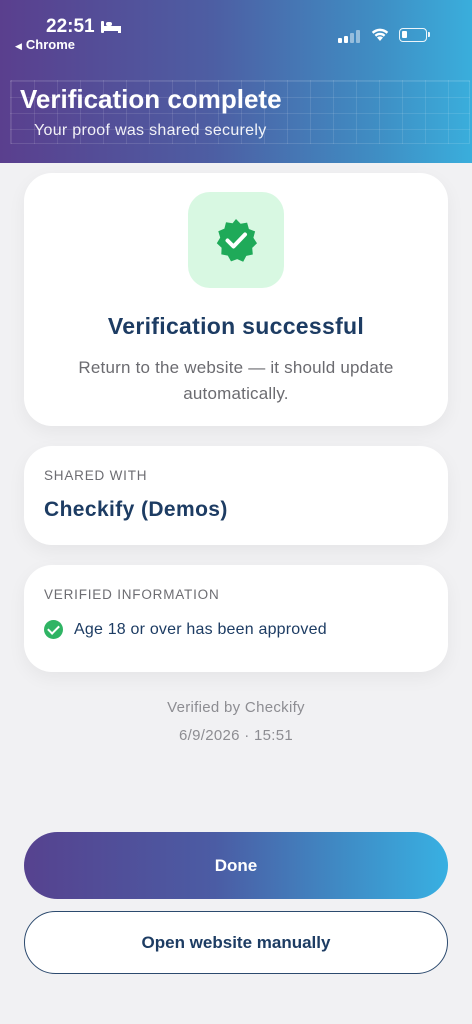 The image size is (472, 1024). What do you see at coordinates (96, 475) in the screenshot?
I see `shared-with-label: SHARED WITH` at bounding box center [96, 475].